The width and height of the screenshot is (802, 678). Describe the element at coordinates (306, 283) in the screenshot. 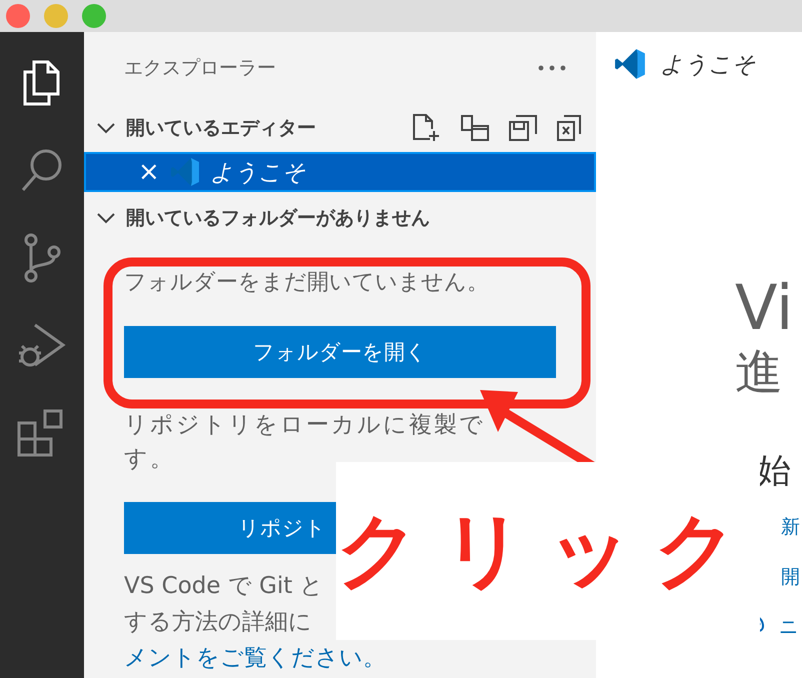

I see `empty-folder-message: フォルダーをまだ開いていません。` at that location.